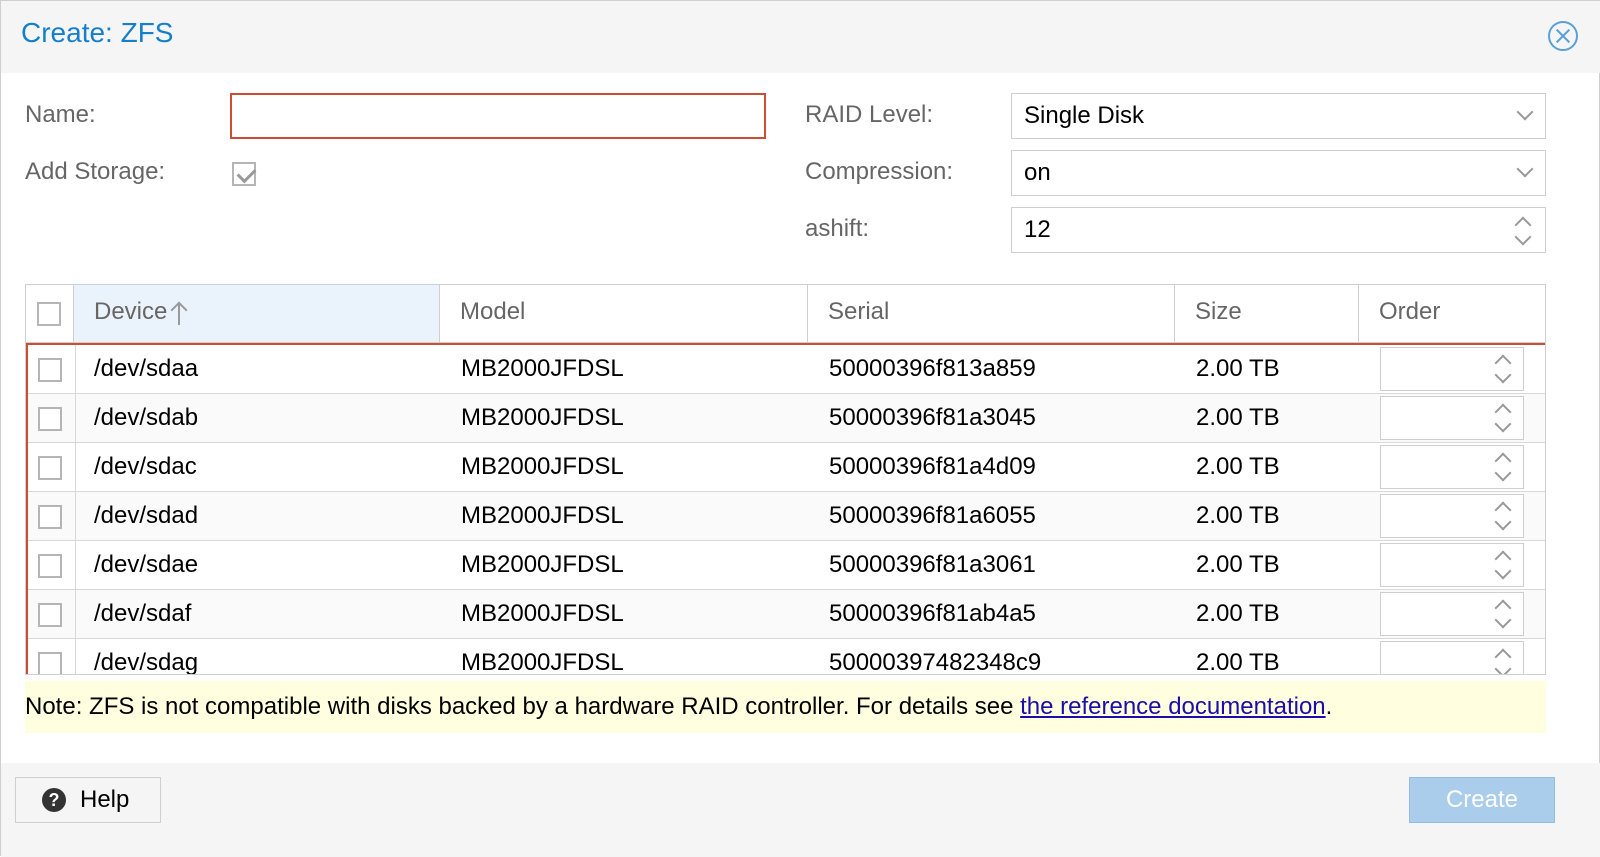 The height and width of the screenshot is (857, 1600). Describe the element at coordinates (60, 114) in the screenshot. I see `name-label: Name:` at that location.